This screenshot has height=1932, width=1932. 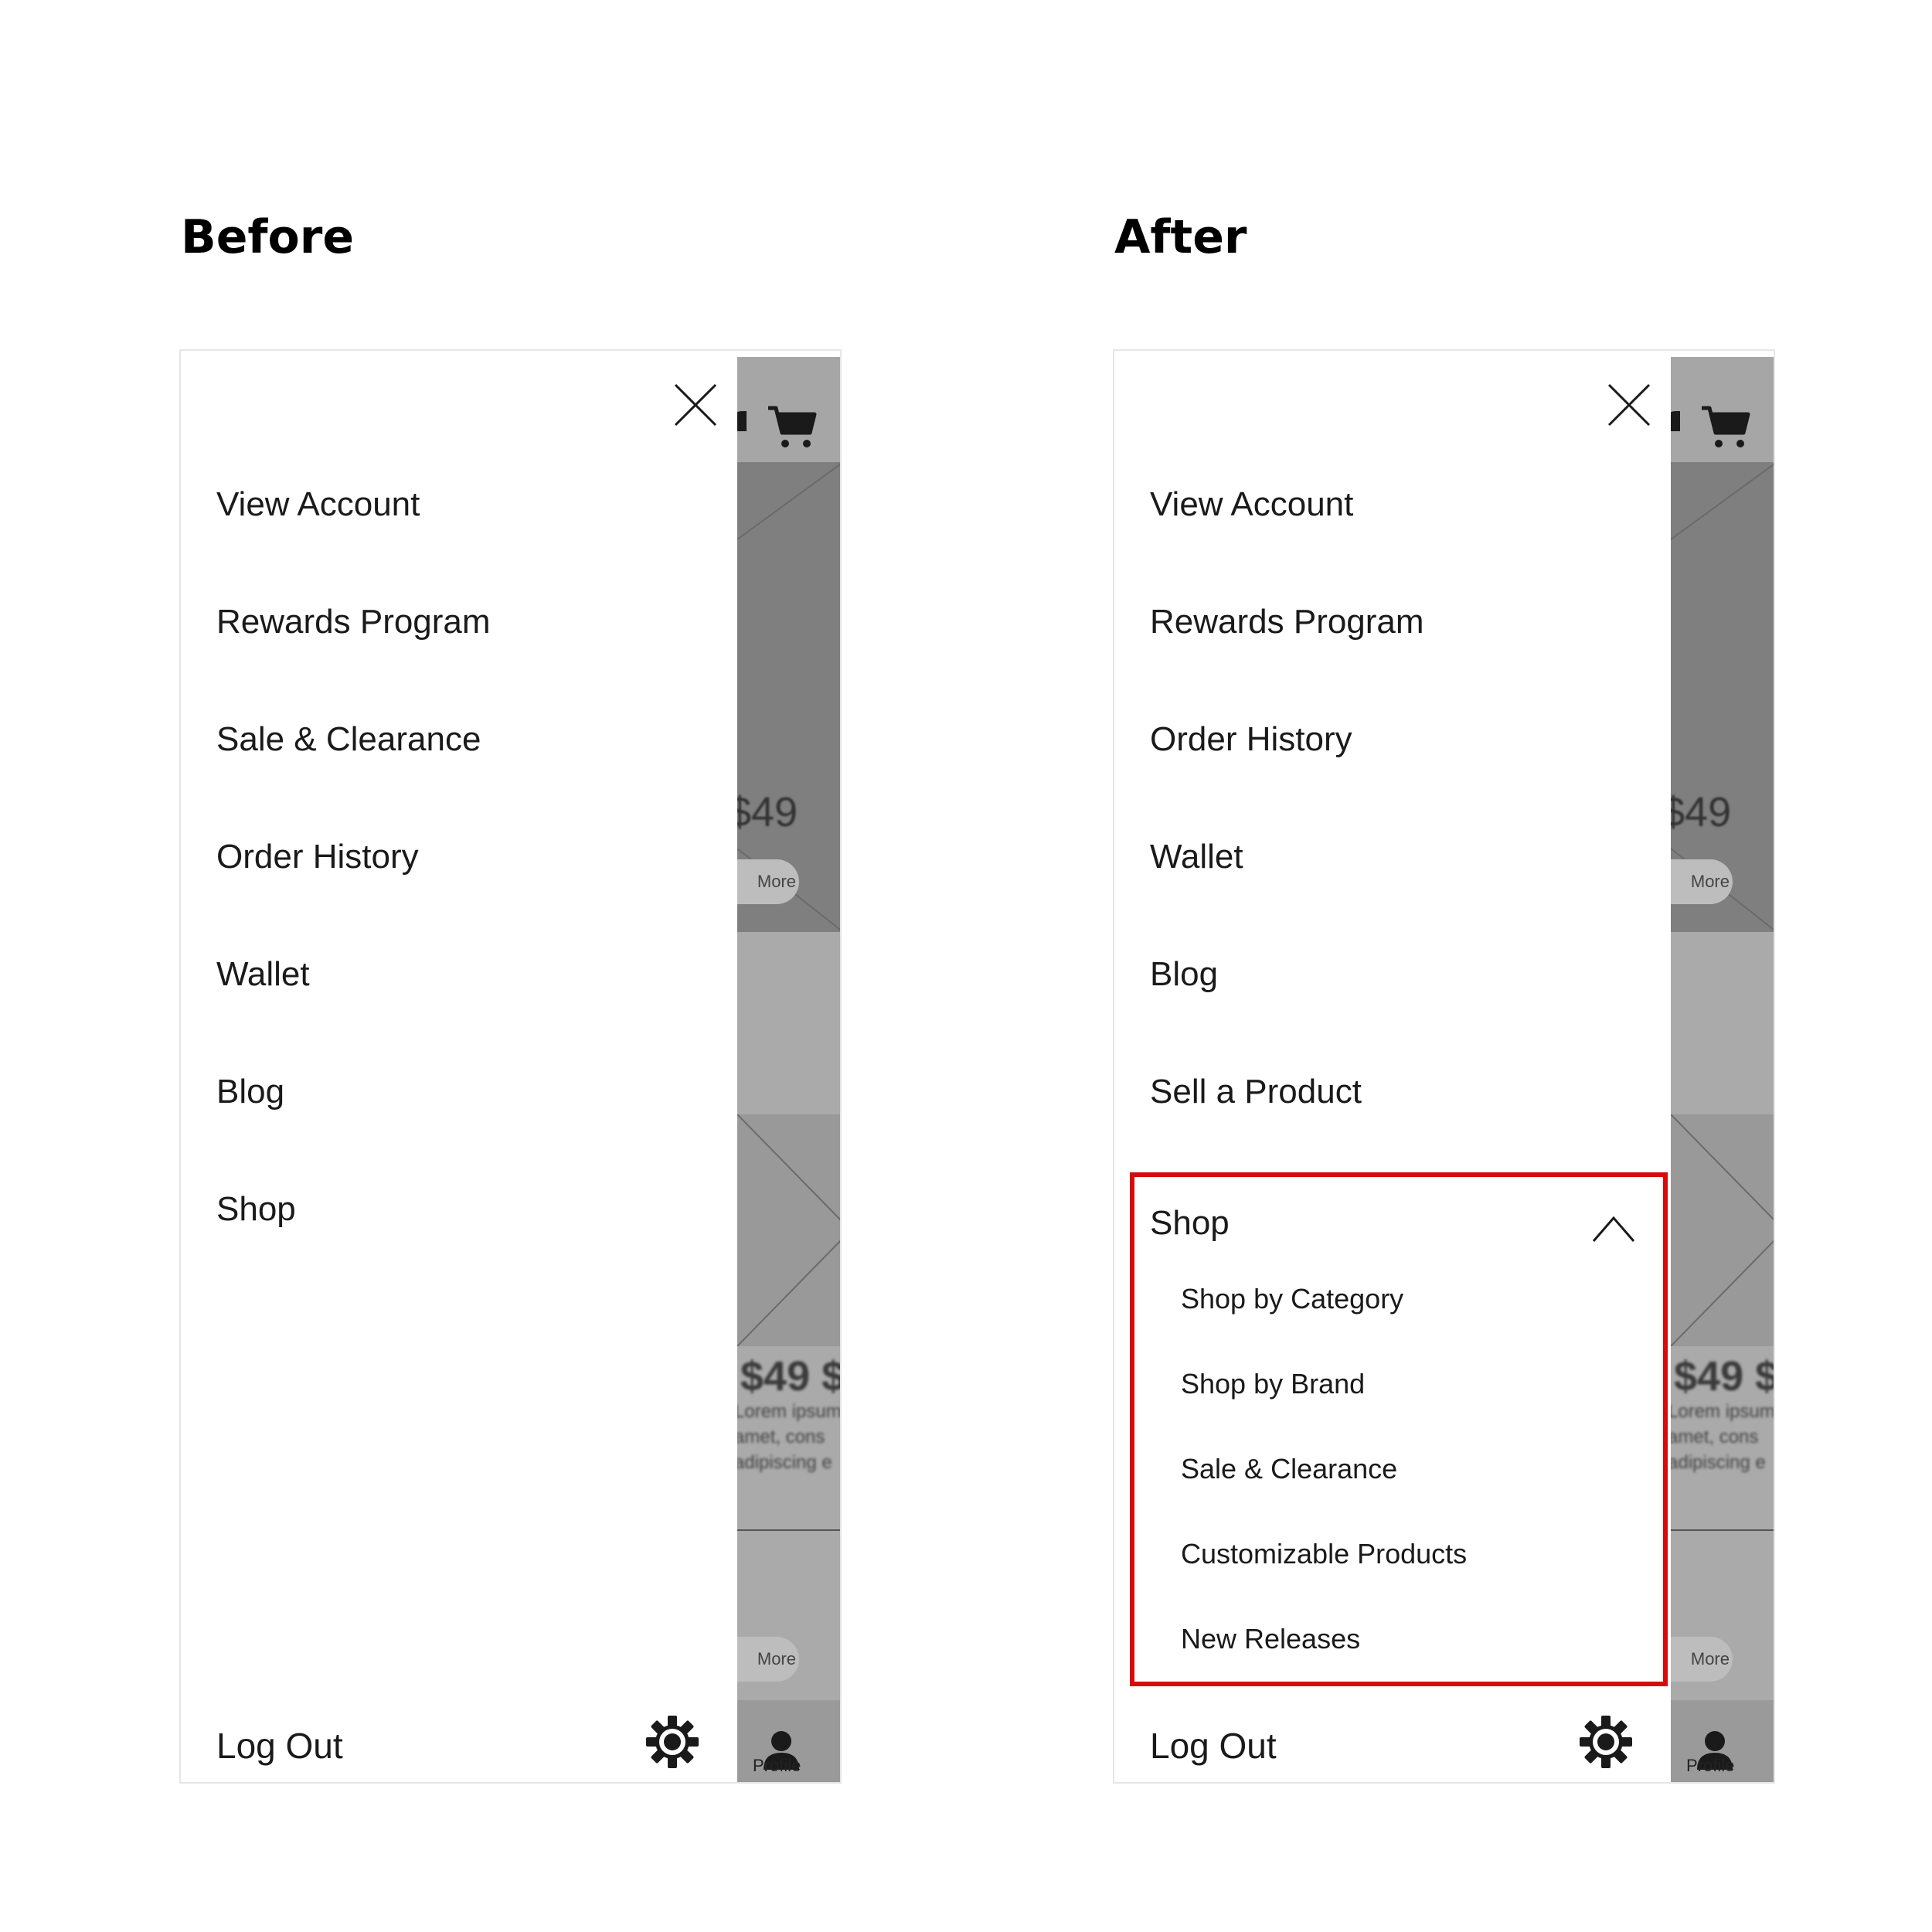 What do you see at coordinates (1270, 1639) in the screenshot?
I see `submenu-item-new-releases: New Releases` at bounding box center [1270, 1639].